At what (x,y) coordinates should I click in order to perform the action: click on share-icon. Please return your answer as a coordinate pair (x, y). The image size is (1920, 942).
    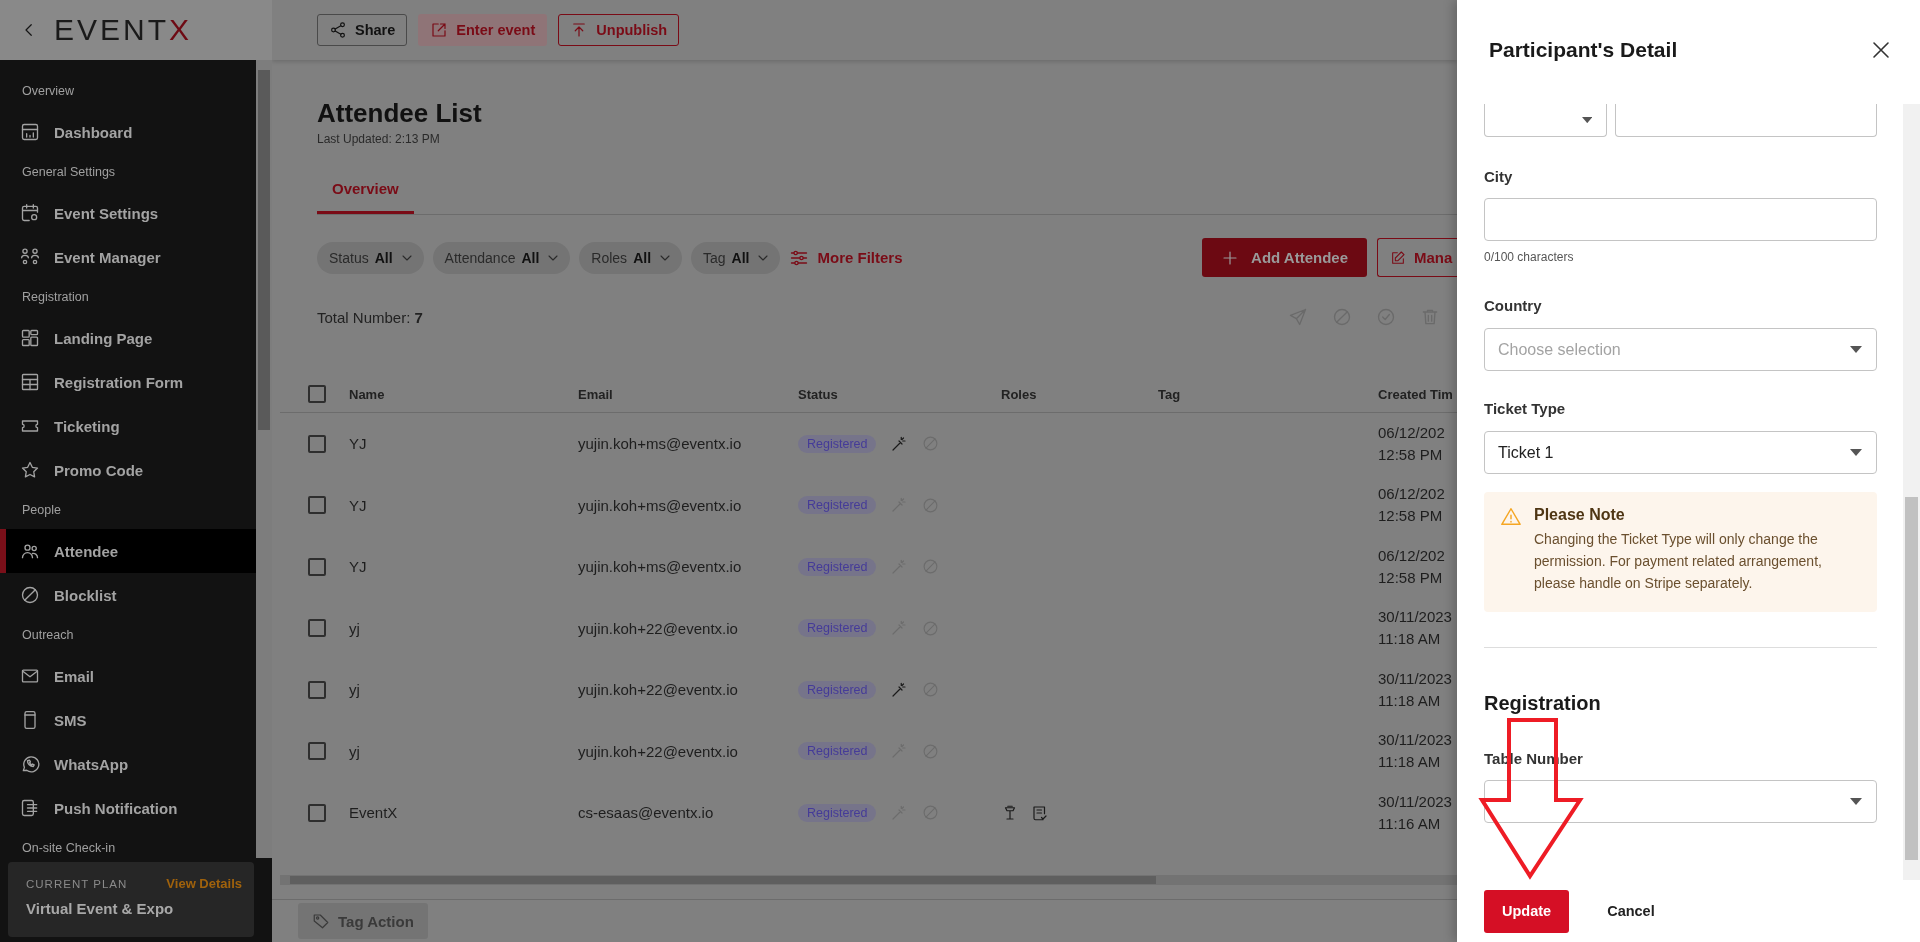
    Looking at the image, I should click on (338, 30).